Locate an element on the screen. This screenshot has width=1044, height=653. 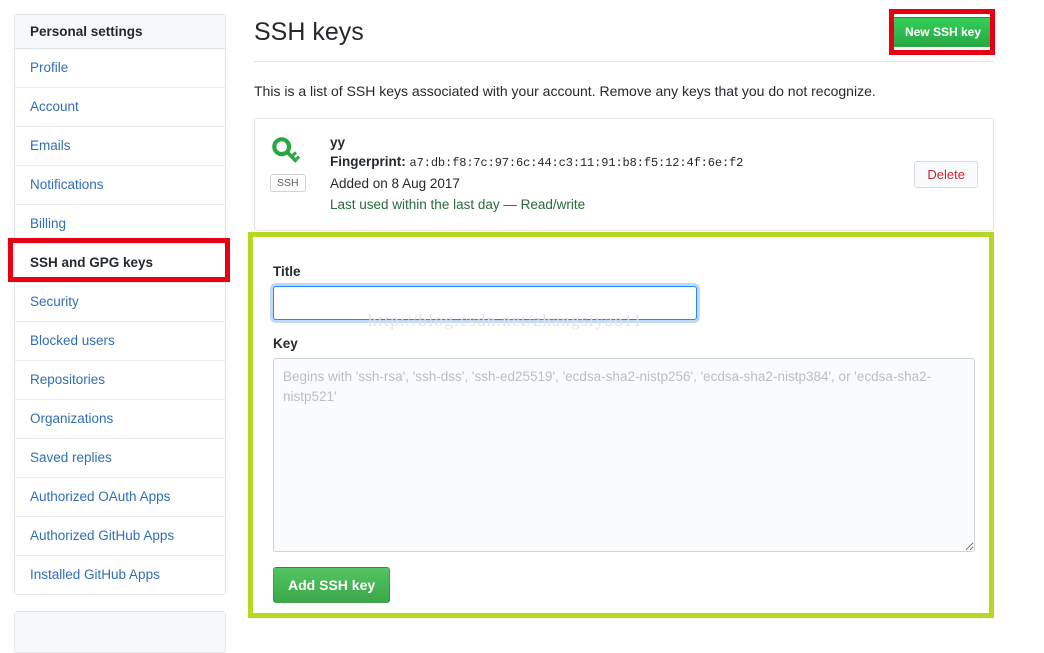
sidebar-item-account: Account is located at coordinates (120, 107).